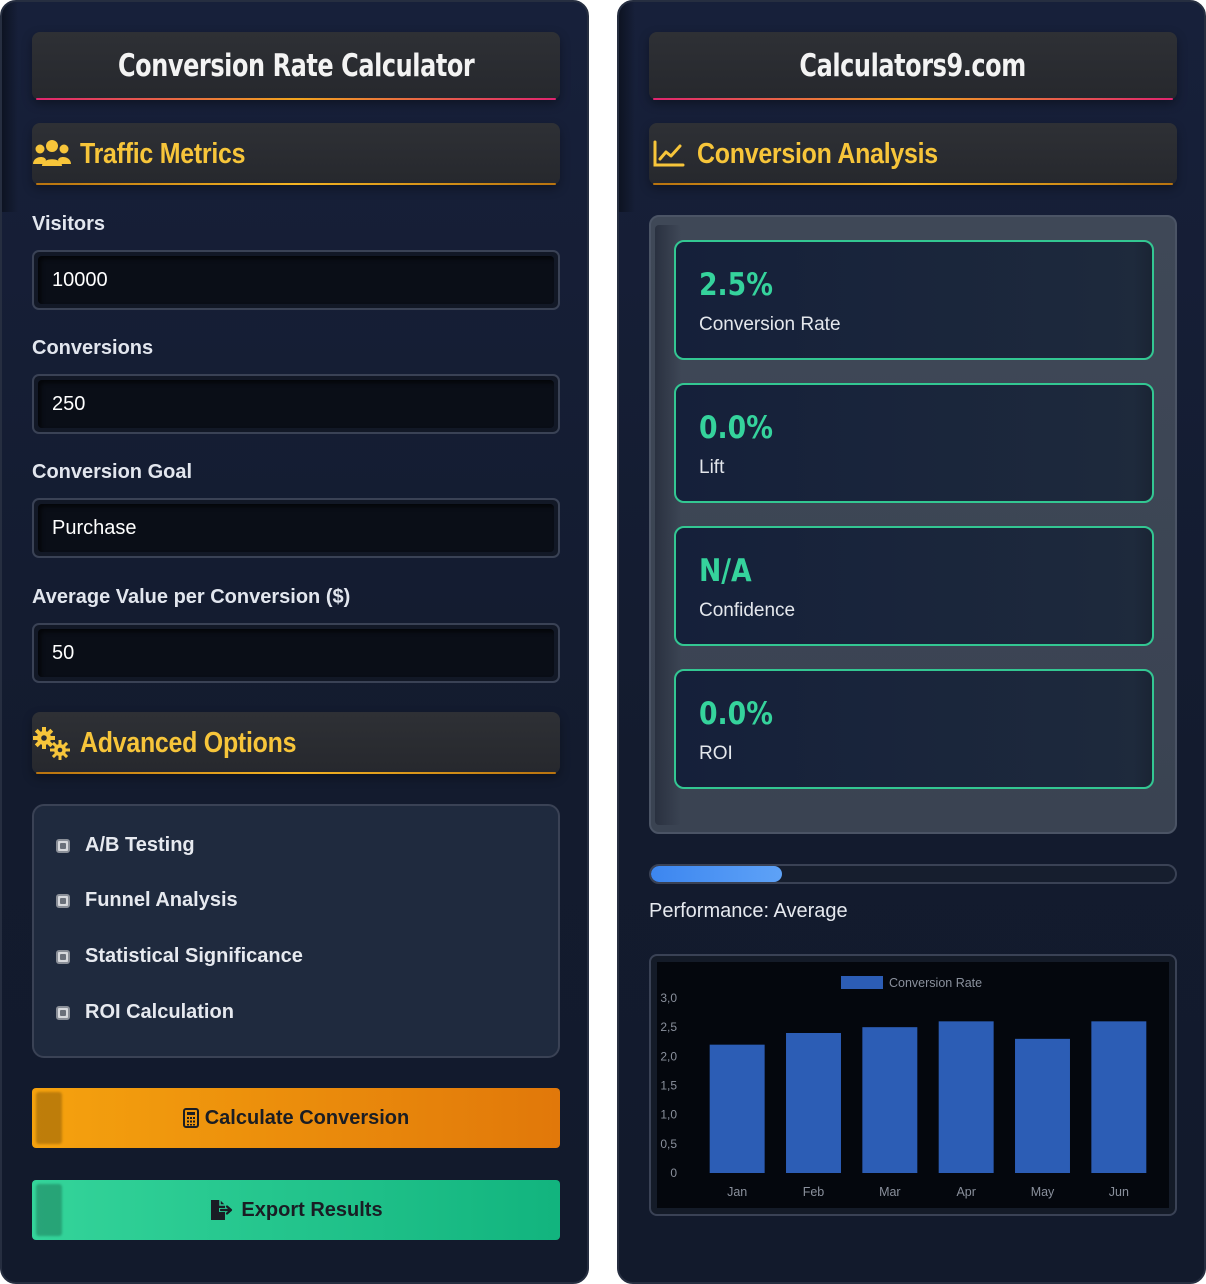 Image resolution: width=1206 pixels, height=1284 pixels. Describe the element at coordinates (935, 983) in the screenshot. I see `legend-label: Conversion Rate` at that location.